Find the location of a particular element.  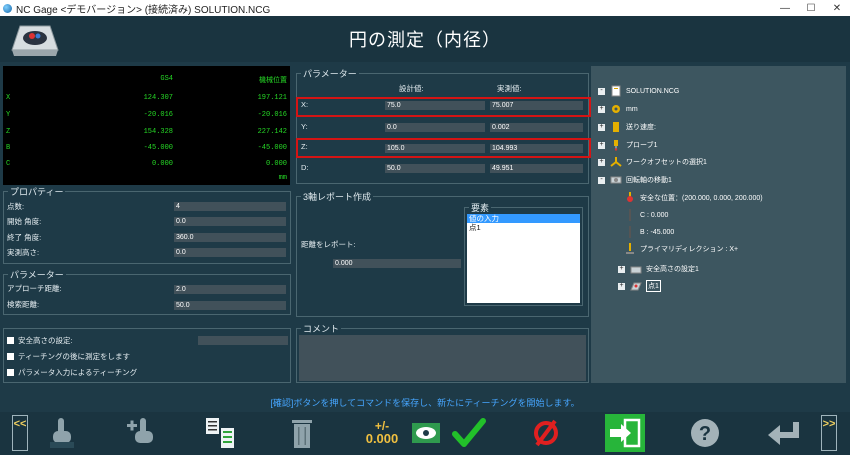

report-distance-field: 0.000 is located at coordinates (397, 263).